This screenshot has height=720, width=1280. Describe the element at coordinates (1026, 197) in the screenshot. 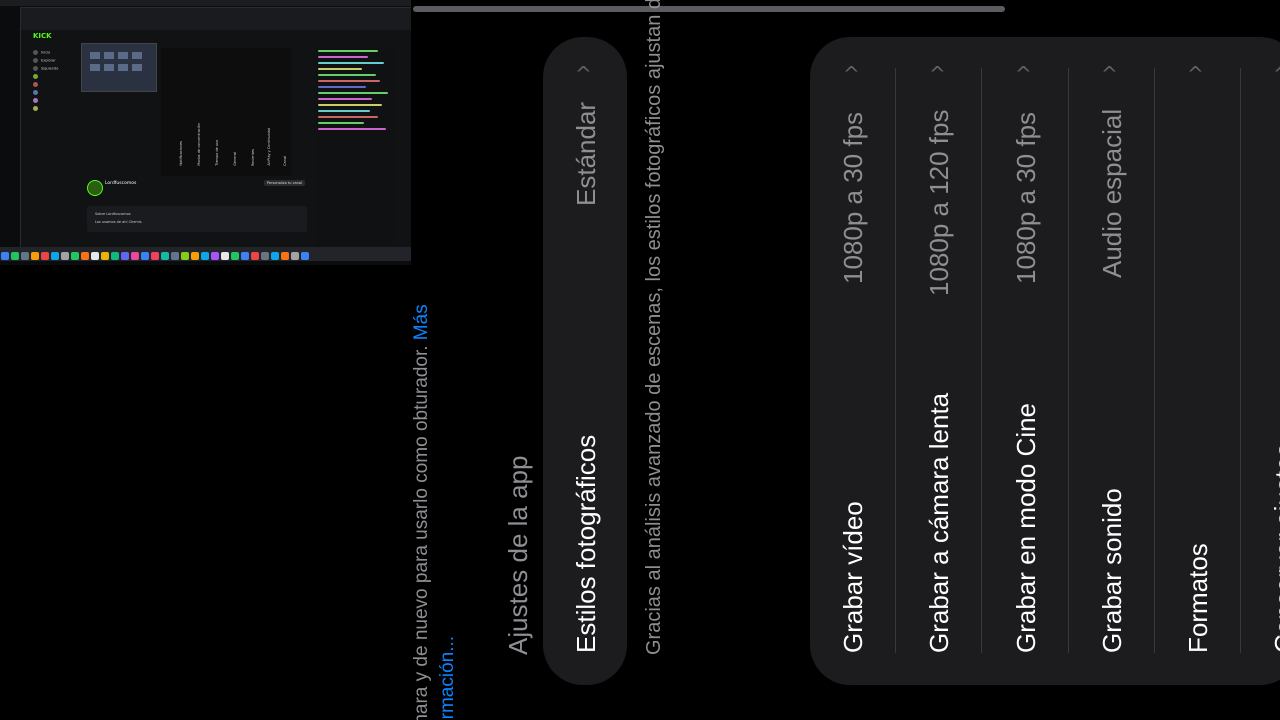

I see `row-cinematic-value: 1080p a 30 fps` at that location.